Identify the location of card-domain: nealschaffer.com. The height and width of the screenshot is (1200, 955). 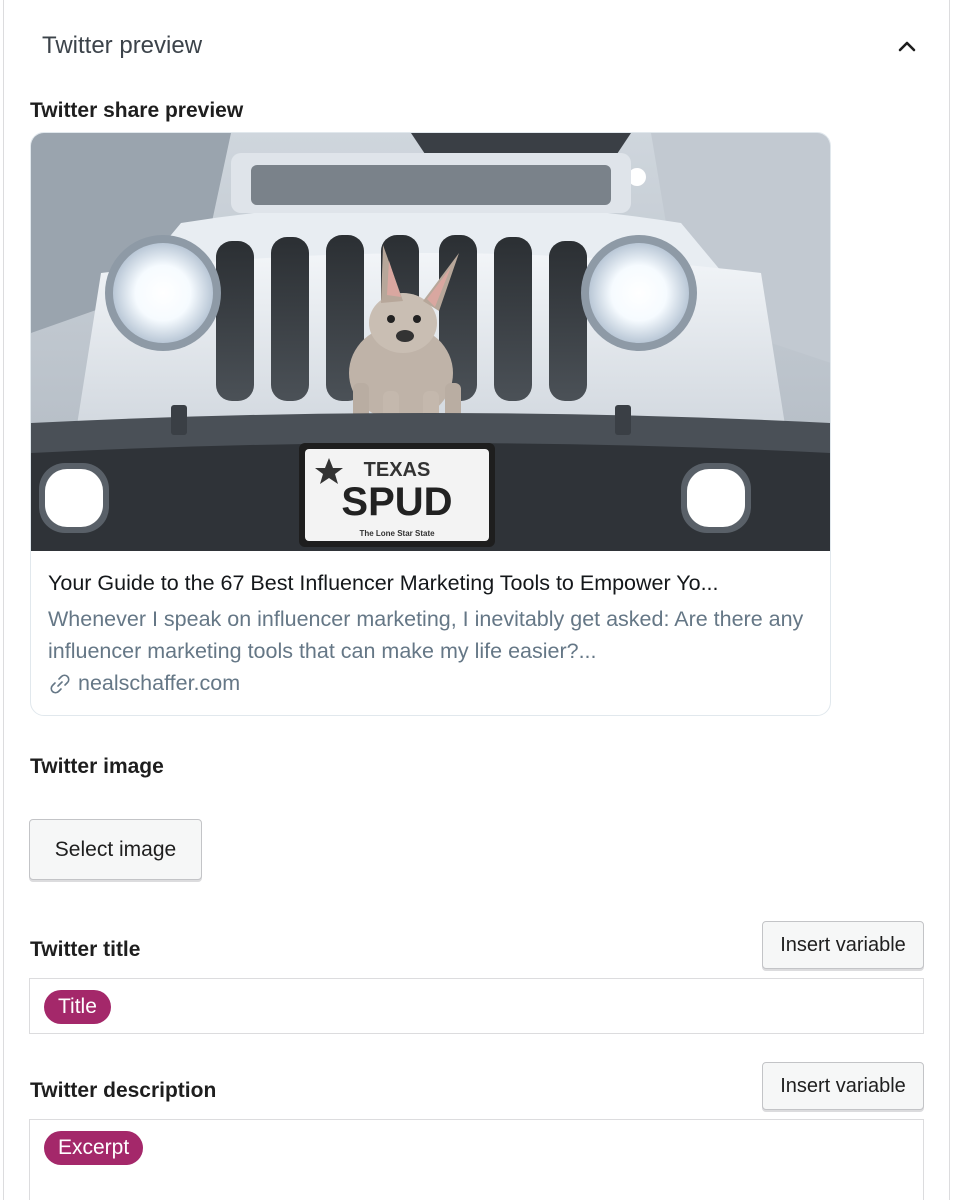
(144, 683).